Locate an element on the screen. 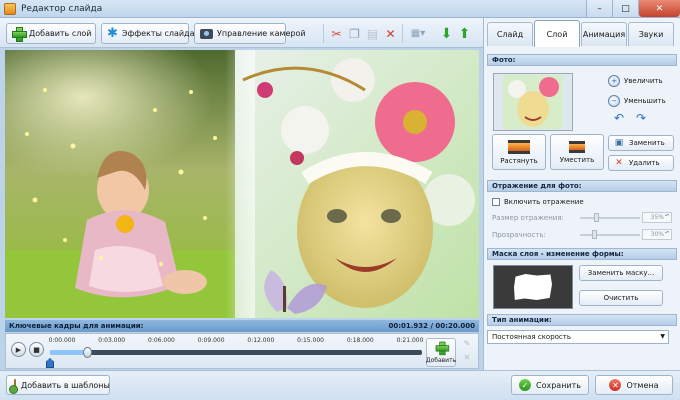  close-button: ✕ is located at coordinates (659, 8).